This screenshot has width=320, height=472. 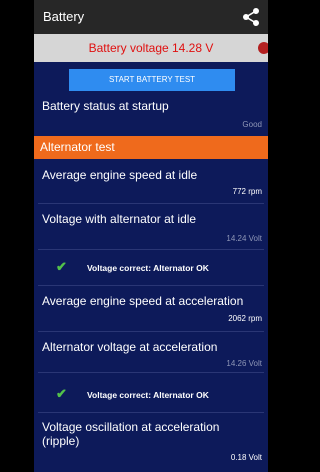 I want to click on section-title: Alternator test, so click(x=77, y=147).